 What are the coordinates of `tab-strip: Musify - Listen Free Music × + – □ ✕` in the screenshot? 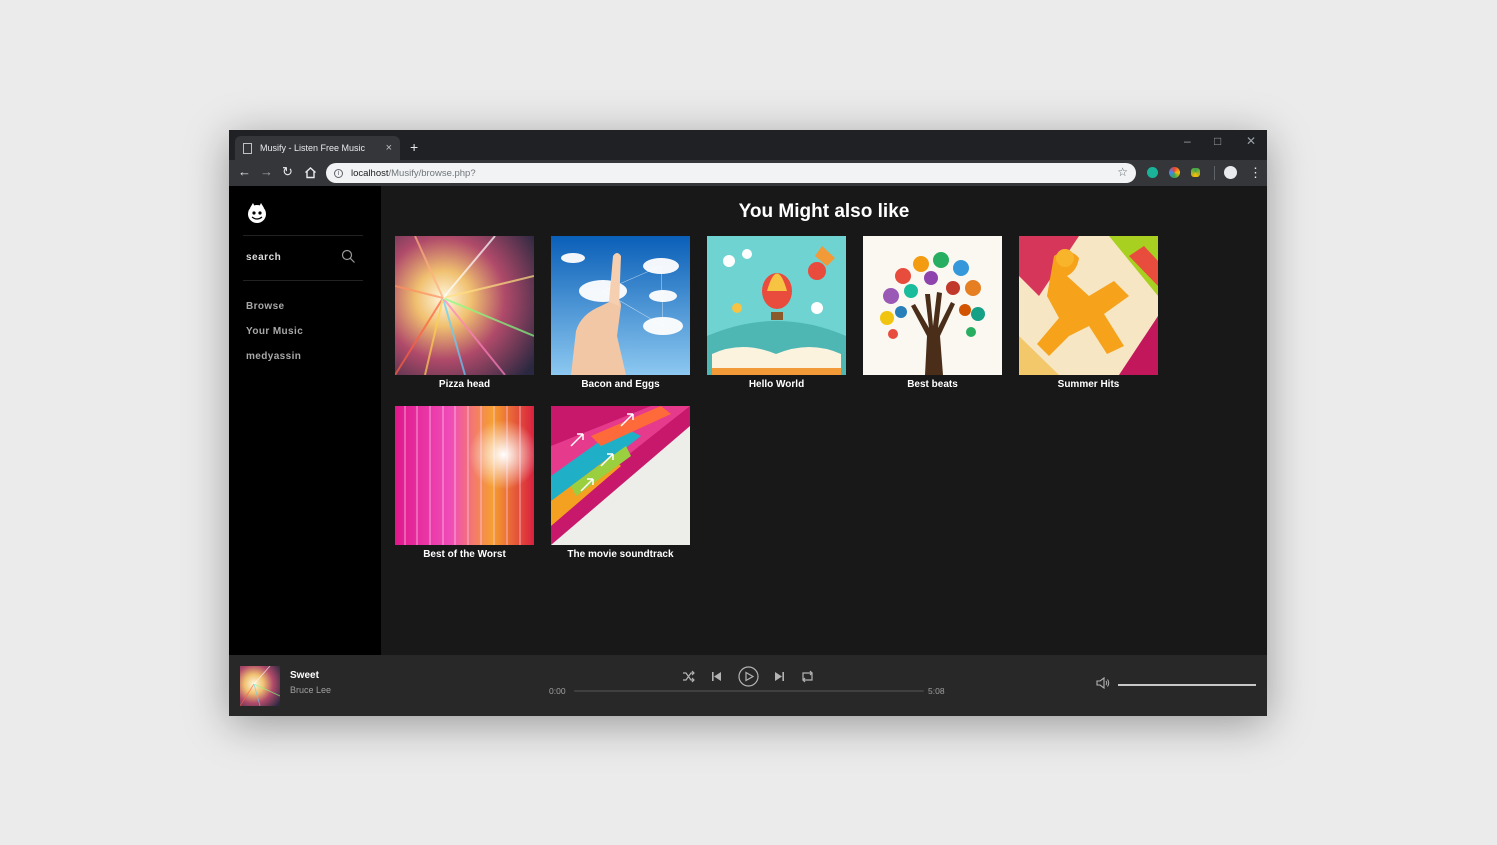 It's located at (748, 145).